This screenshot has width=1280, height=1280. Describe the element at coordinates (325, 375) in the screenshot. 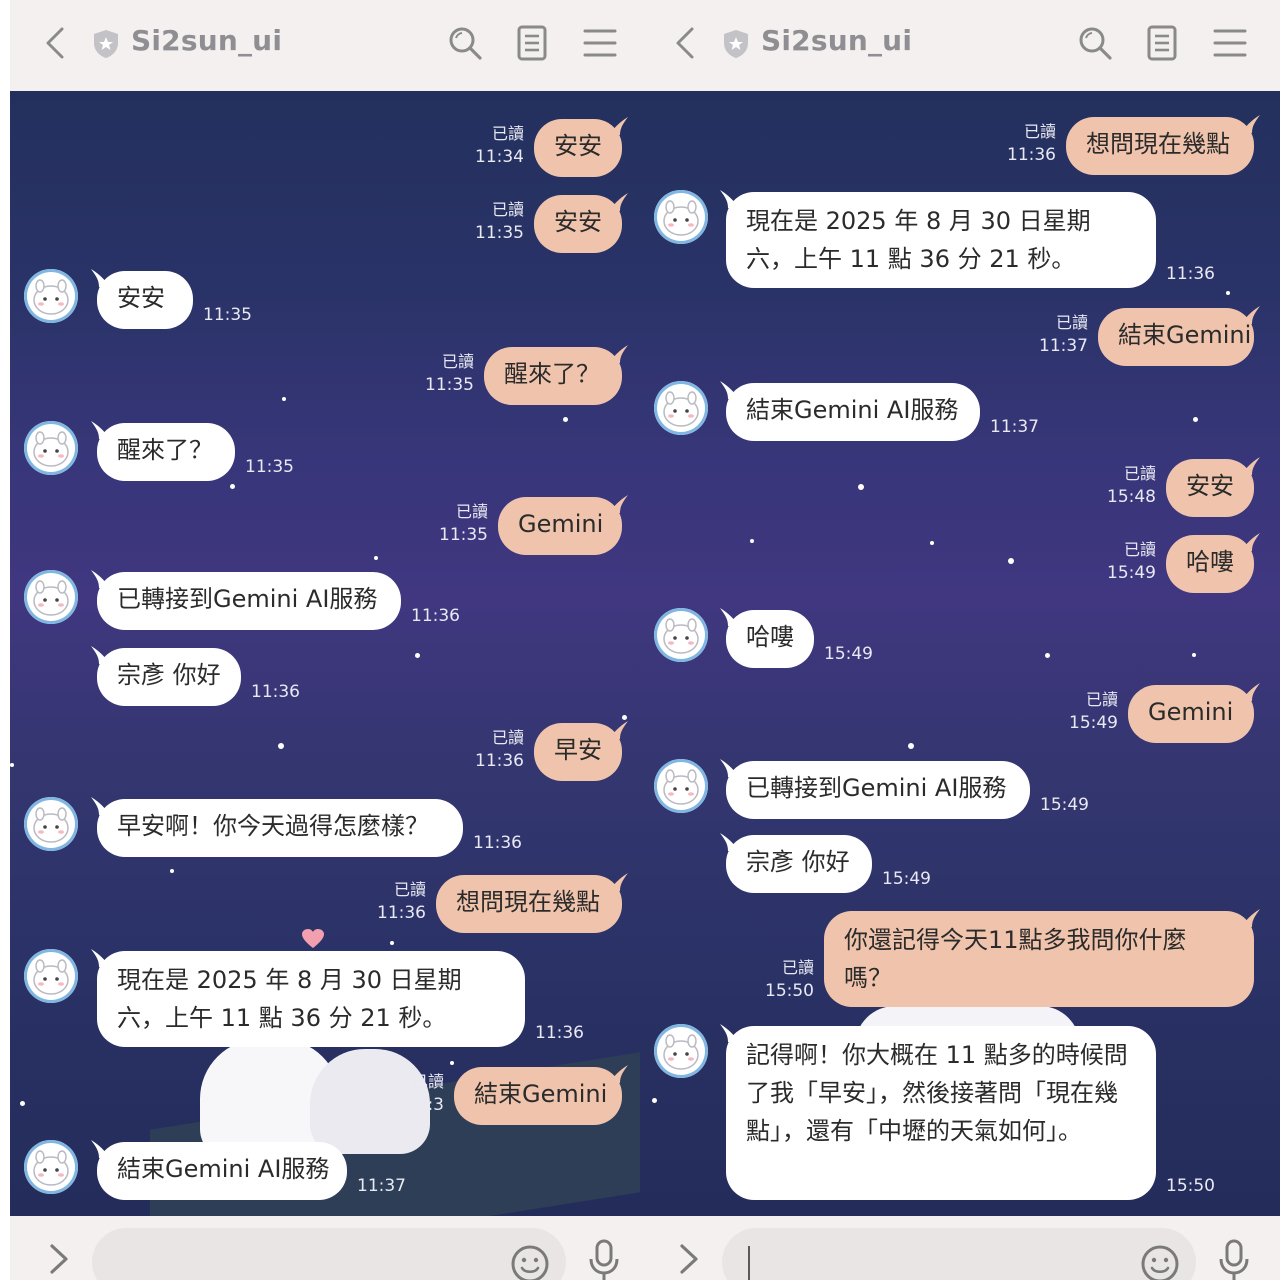

I see `message-row: 已讀 11:35 醒來了？` at that location.